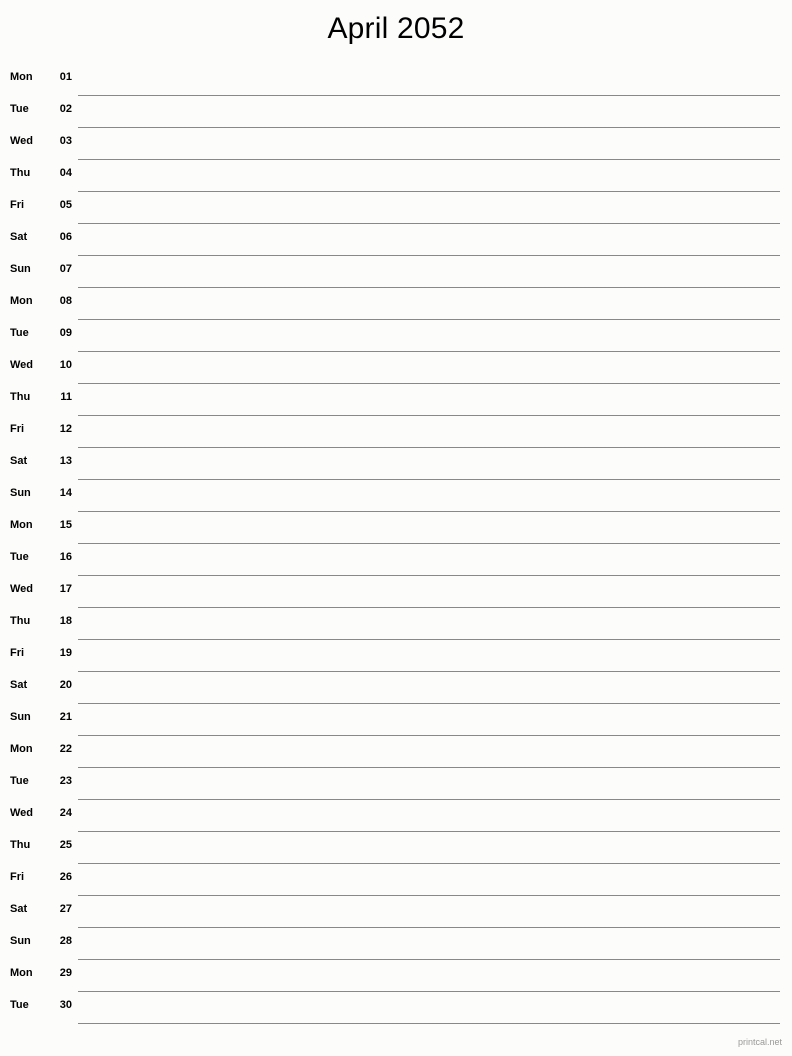 Image resolution: width=792 pixels, height=1056 pixels. Describe the element at coordinates (65, 365) in the screenshot. I see `day-number-label: 10` at that location.